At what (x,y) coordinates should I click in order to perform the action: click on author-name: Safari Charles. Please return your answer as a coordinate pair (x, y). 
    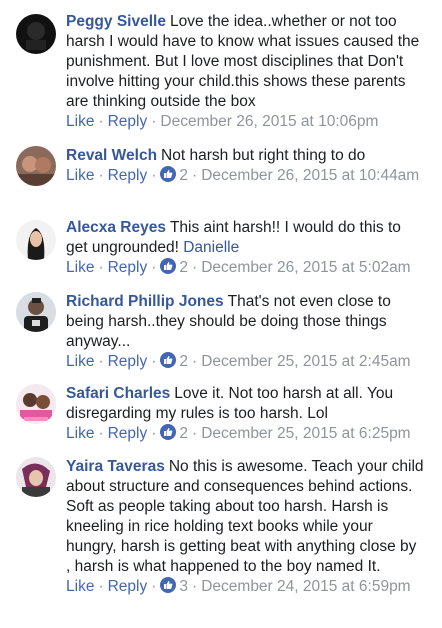
    Looking at the image, I should click on (118, 393).